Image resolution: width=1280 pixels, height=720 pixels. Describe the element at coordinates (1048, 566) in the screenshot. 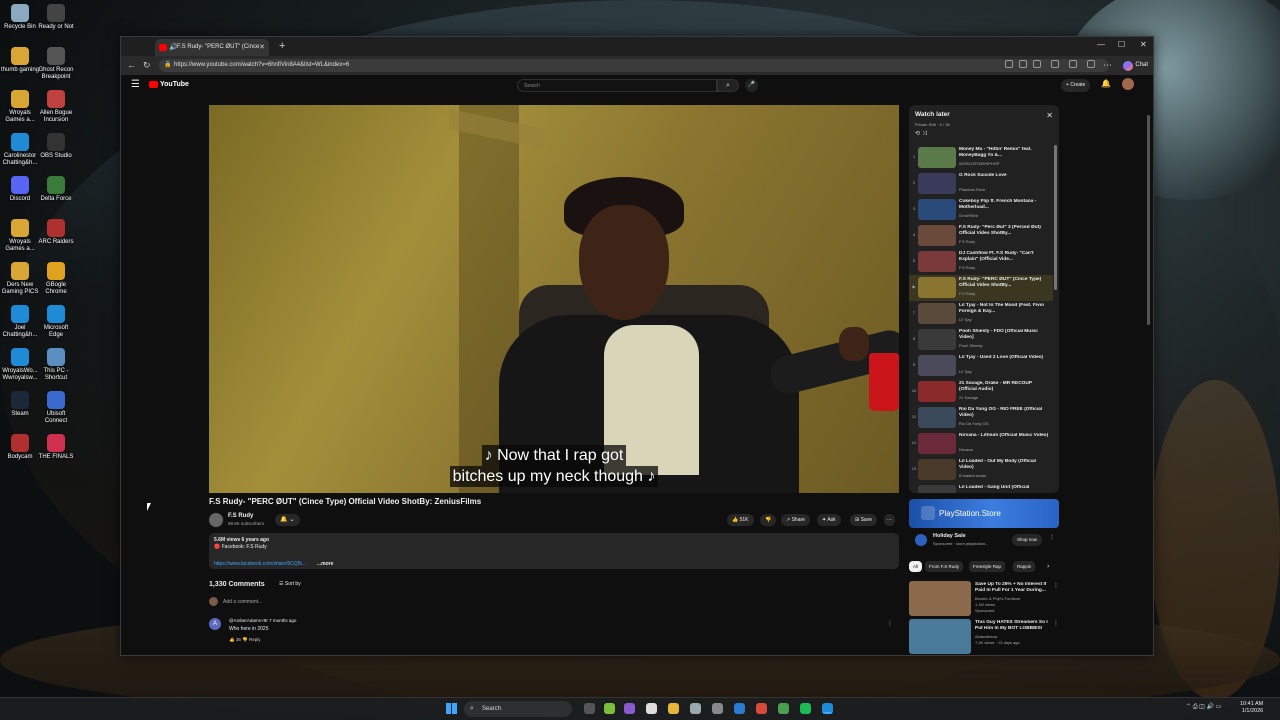

I see `chevron-right-icon: ›` at that location.